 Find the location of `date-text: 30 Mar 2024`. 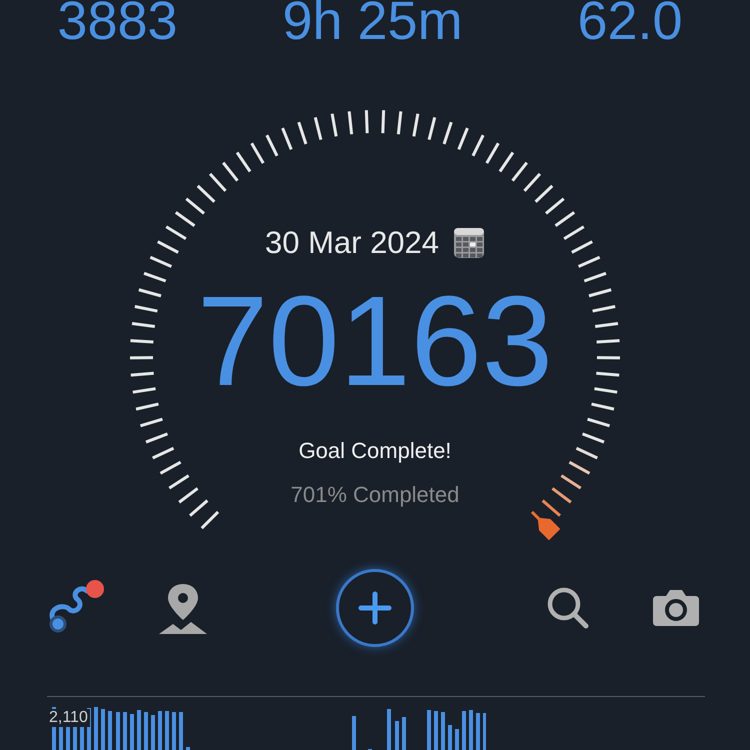

date-text: 30 Mar 2024 is located at coordinates (352, 243).